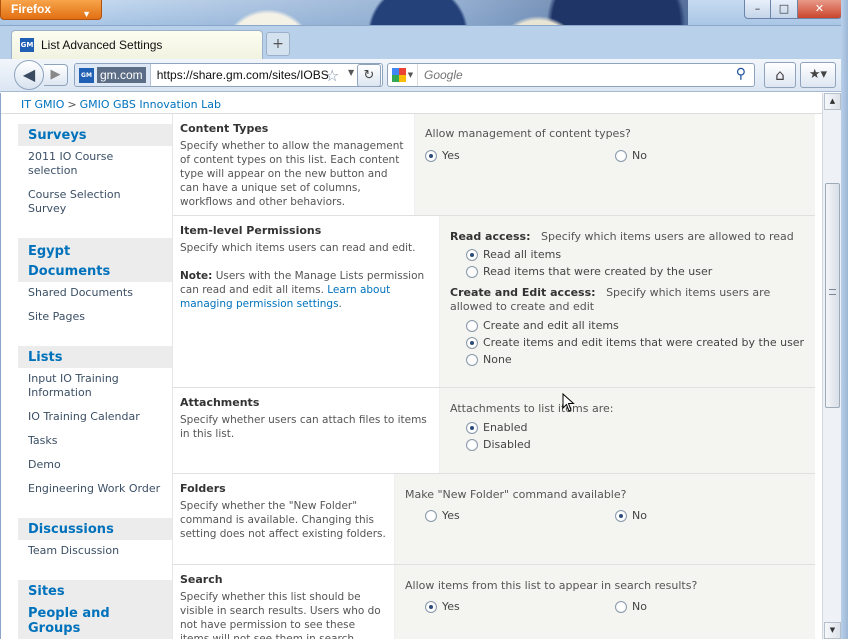 The height and width of the screenshot is (639, 848). What do you see at coordinates (627, 254) in the screenshot?
I see `radio-read-all: Read all items` at bounding box center [627, 254].